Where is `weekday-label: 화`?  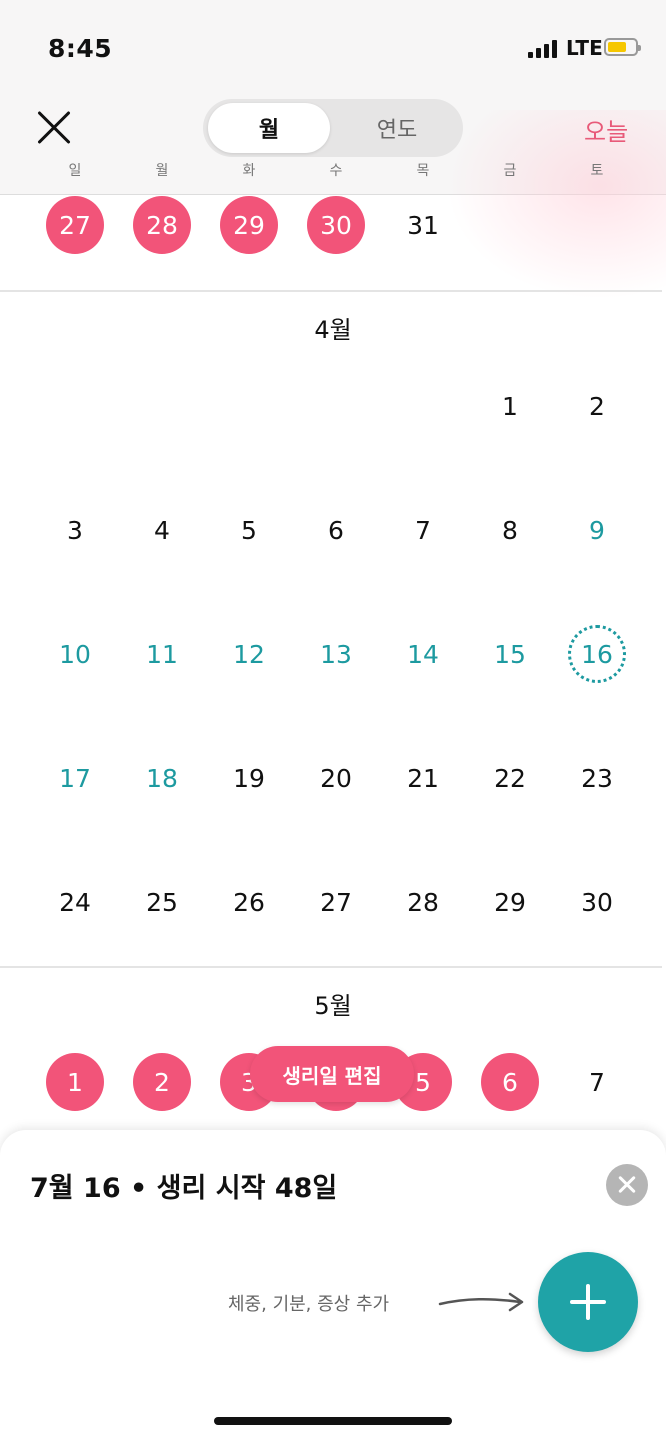
weekday-label: 화 is located at coordinates (249, 171).